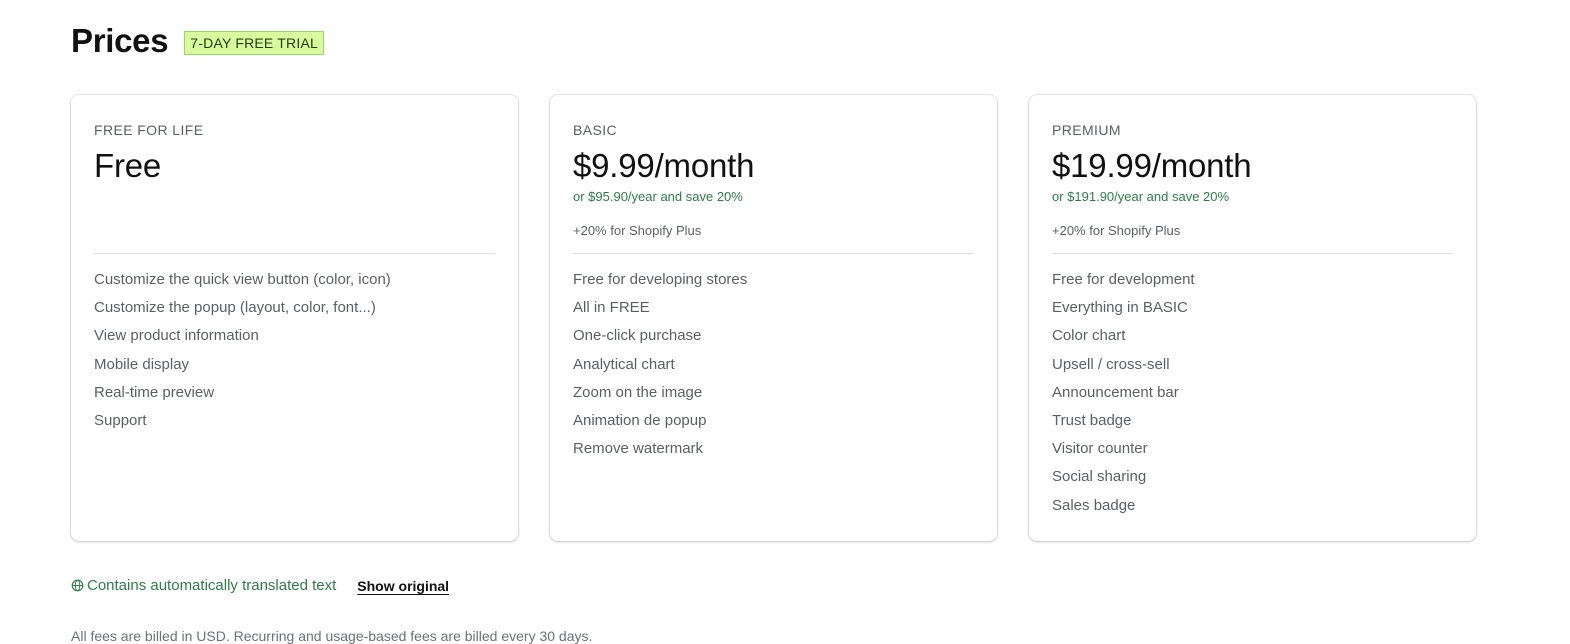 This screenshot has width=1570, height=644. Describe the element at coordinates (1115, 392) in the screenshot. I see `feature-item: Announcement bar` at that location.